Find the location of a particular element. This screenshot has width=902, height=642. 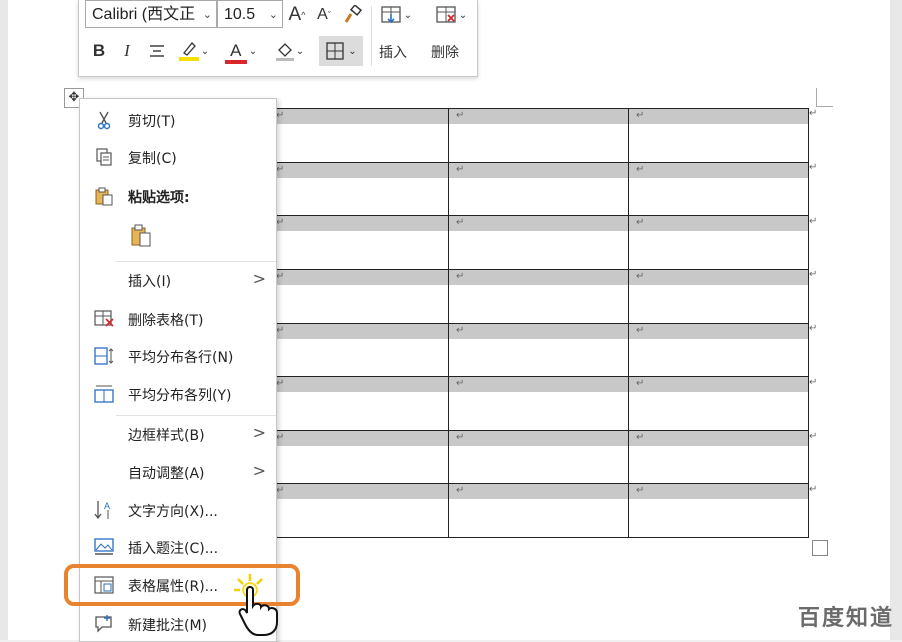

delete-button: ⌄ is located at coordinates (451, 15).